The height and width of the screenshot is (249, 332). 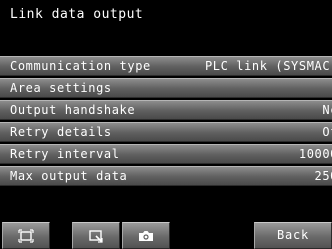 What do you see at coordinates (166, 176) in the screenshot?
I see `setting-max-output-data: Max output data 250` at bounding box center [166, 176].